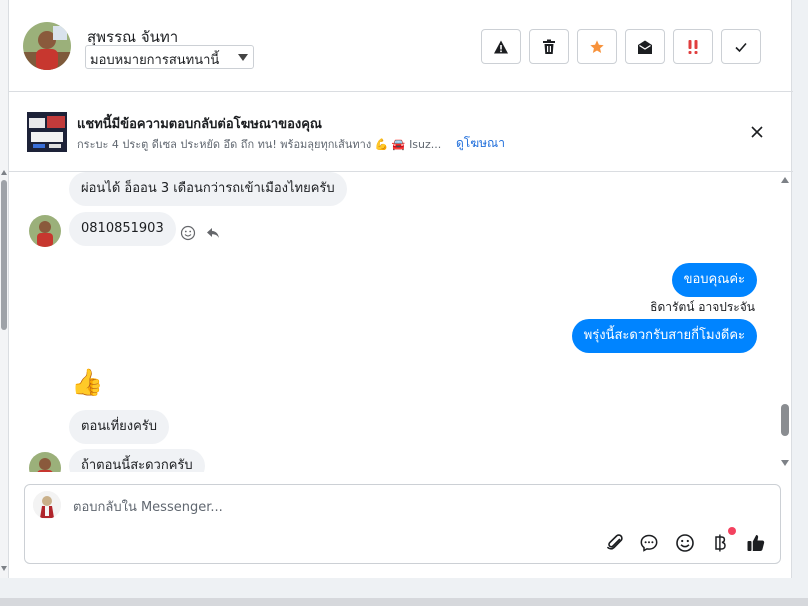 This screenshot has height=606, width=808. Describe the element at coordinates (785, 463) in the screenshot. I see `chat-scroll-down-arrow` at that location.